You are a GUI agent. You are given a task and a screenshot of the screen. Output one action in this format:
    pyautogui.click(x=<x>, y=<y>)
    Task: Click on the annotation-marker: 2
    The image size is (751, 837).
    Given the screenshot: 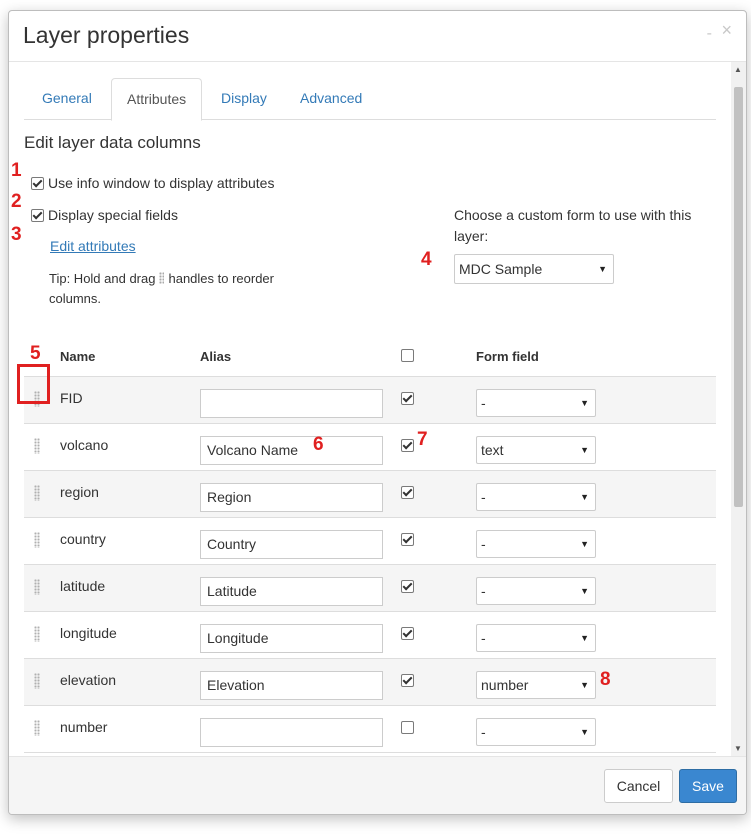 What is the action you would take?
    pyautogui.click(x=16, y=201)
    